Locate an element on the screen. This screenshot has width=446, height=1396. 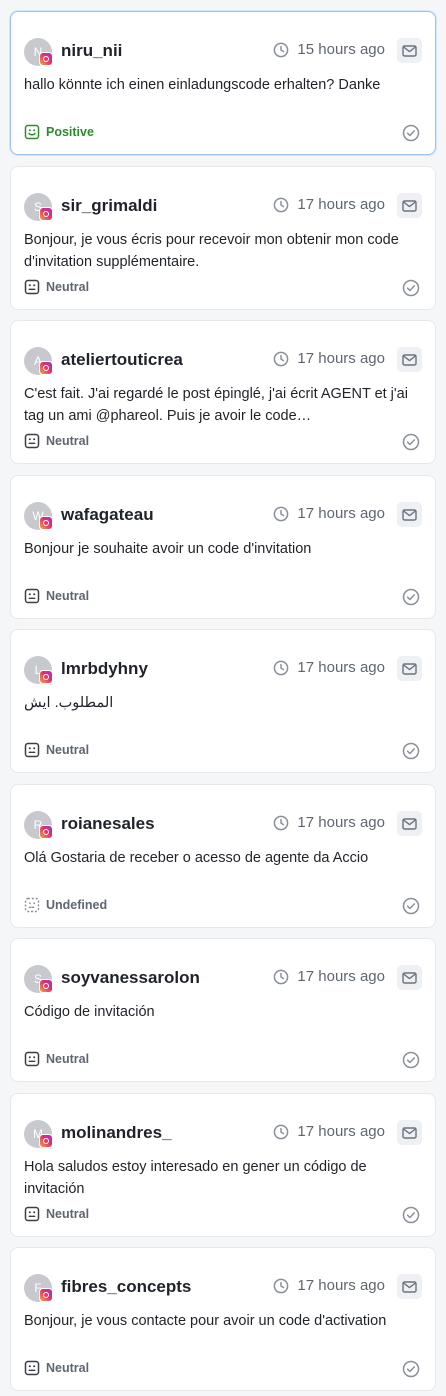
timestamp: 15 hours ago is located at coordinates (329, 49).